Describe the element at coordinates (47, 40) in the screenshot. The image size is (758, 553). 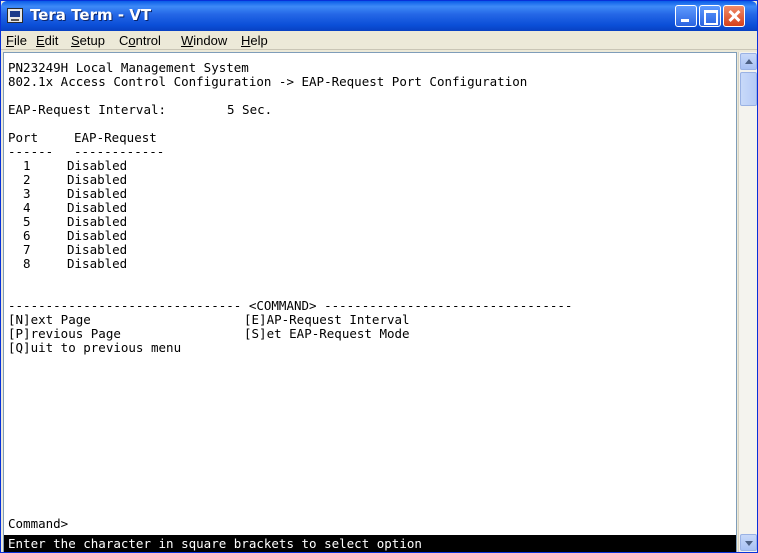
I see `menu-edit: Edit` at that location.